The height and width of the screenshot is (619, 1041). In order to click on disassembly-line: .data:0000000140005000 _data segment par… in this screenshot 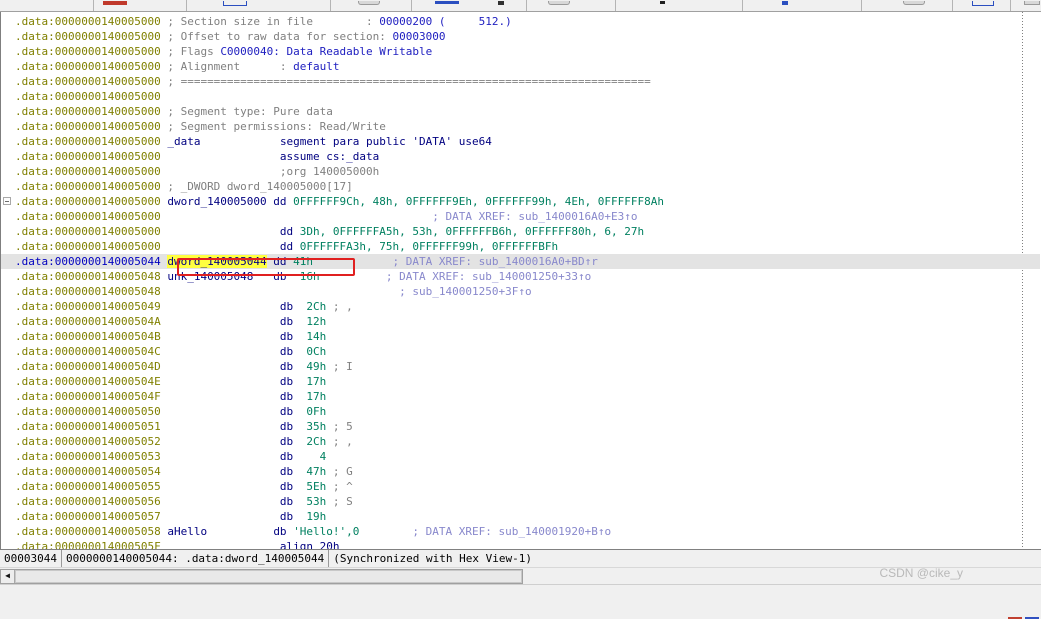, I will do `click(520, 141)`.